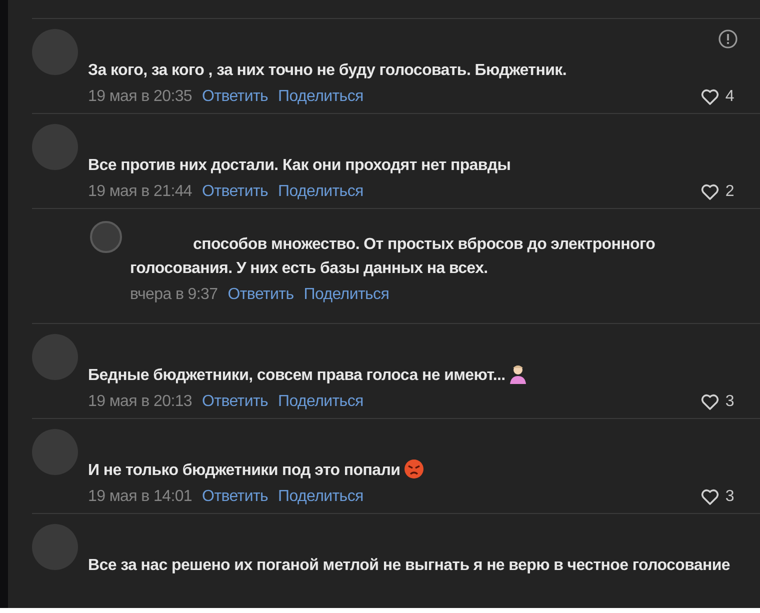 Image resolution: width=760 pixels, height=613 pixels. Describe the element at coordinates (728, 39) in the screenshot. I see `report-icon` at that location.